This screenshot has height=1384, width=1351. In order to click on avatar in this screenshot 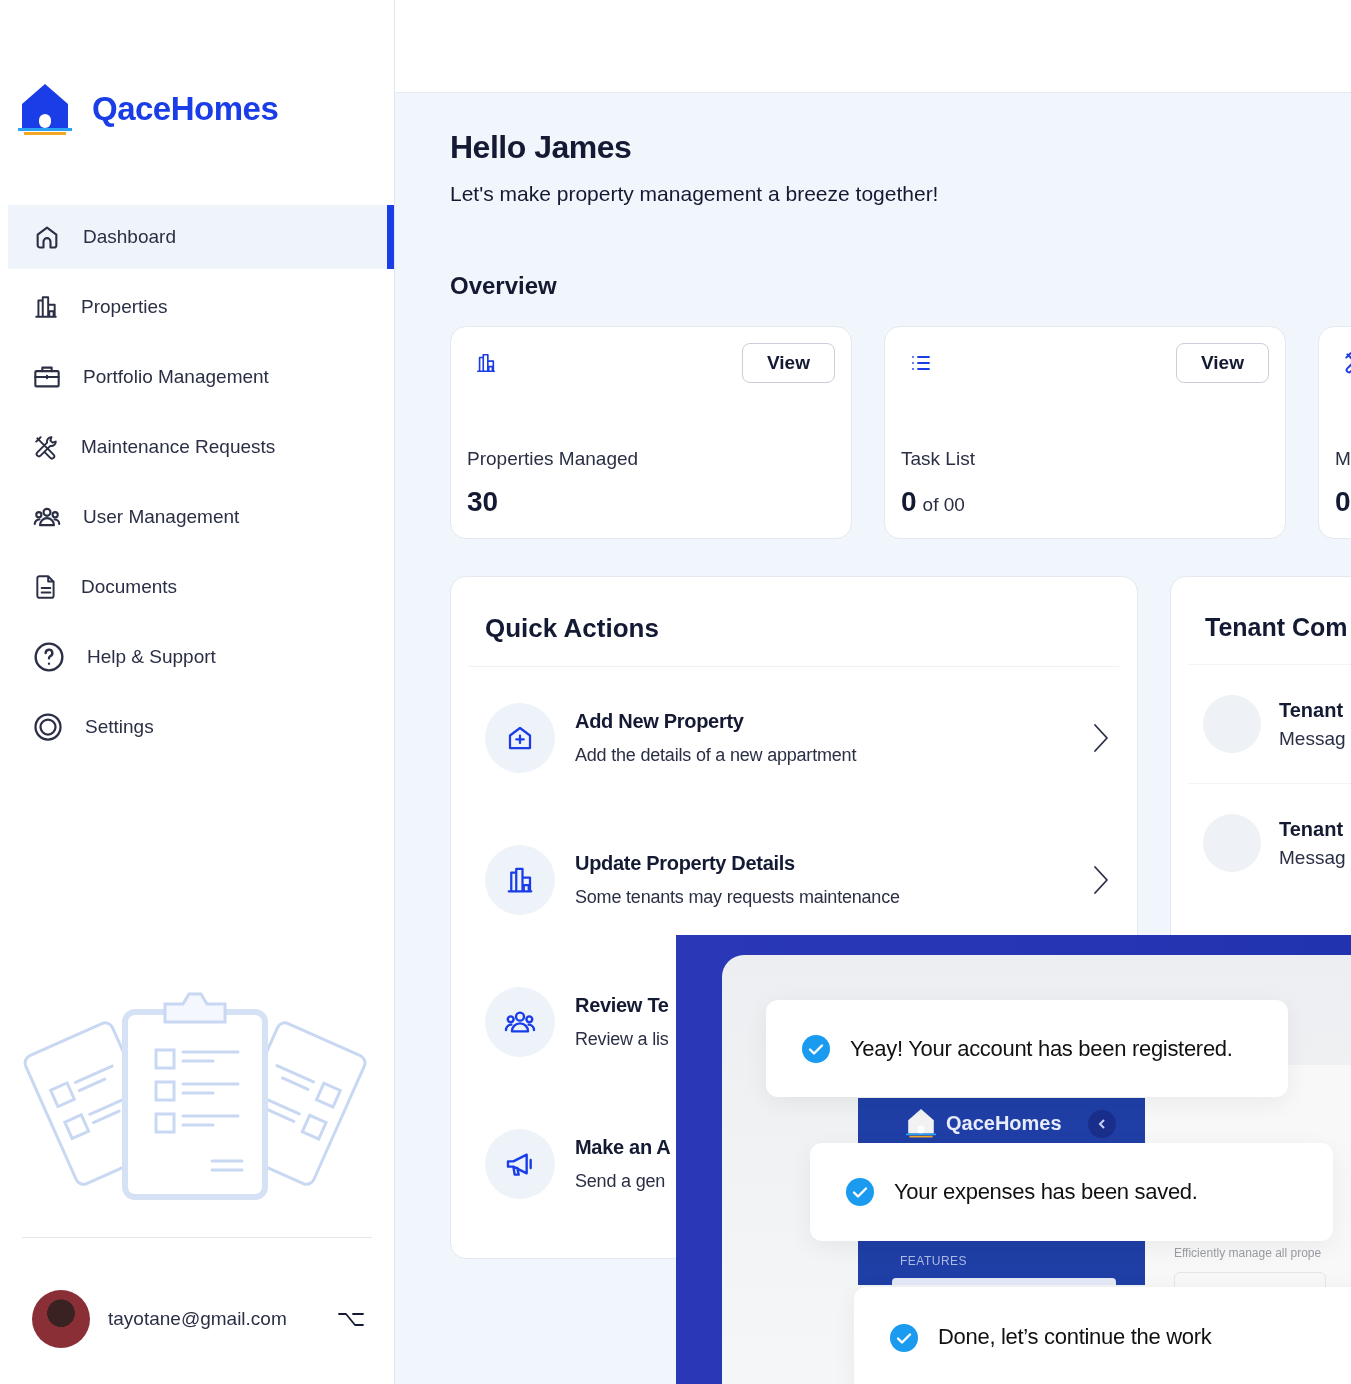, I will do `click(61, 1319)`.